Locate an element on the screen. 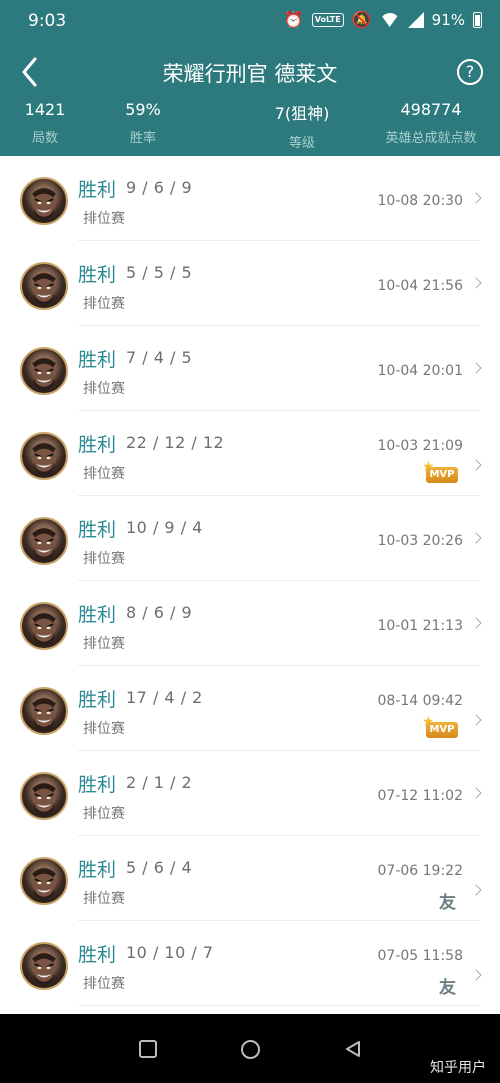 The height and width of the screenshot is (1083, 500). stat-value: 7(狙神) is located at coordinates (302, 113).